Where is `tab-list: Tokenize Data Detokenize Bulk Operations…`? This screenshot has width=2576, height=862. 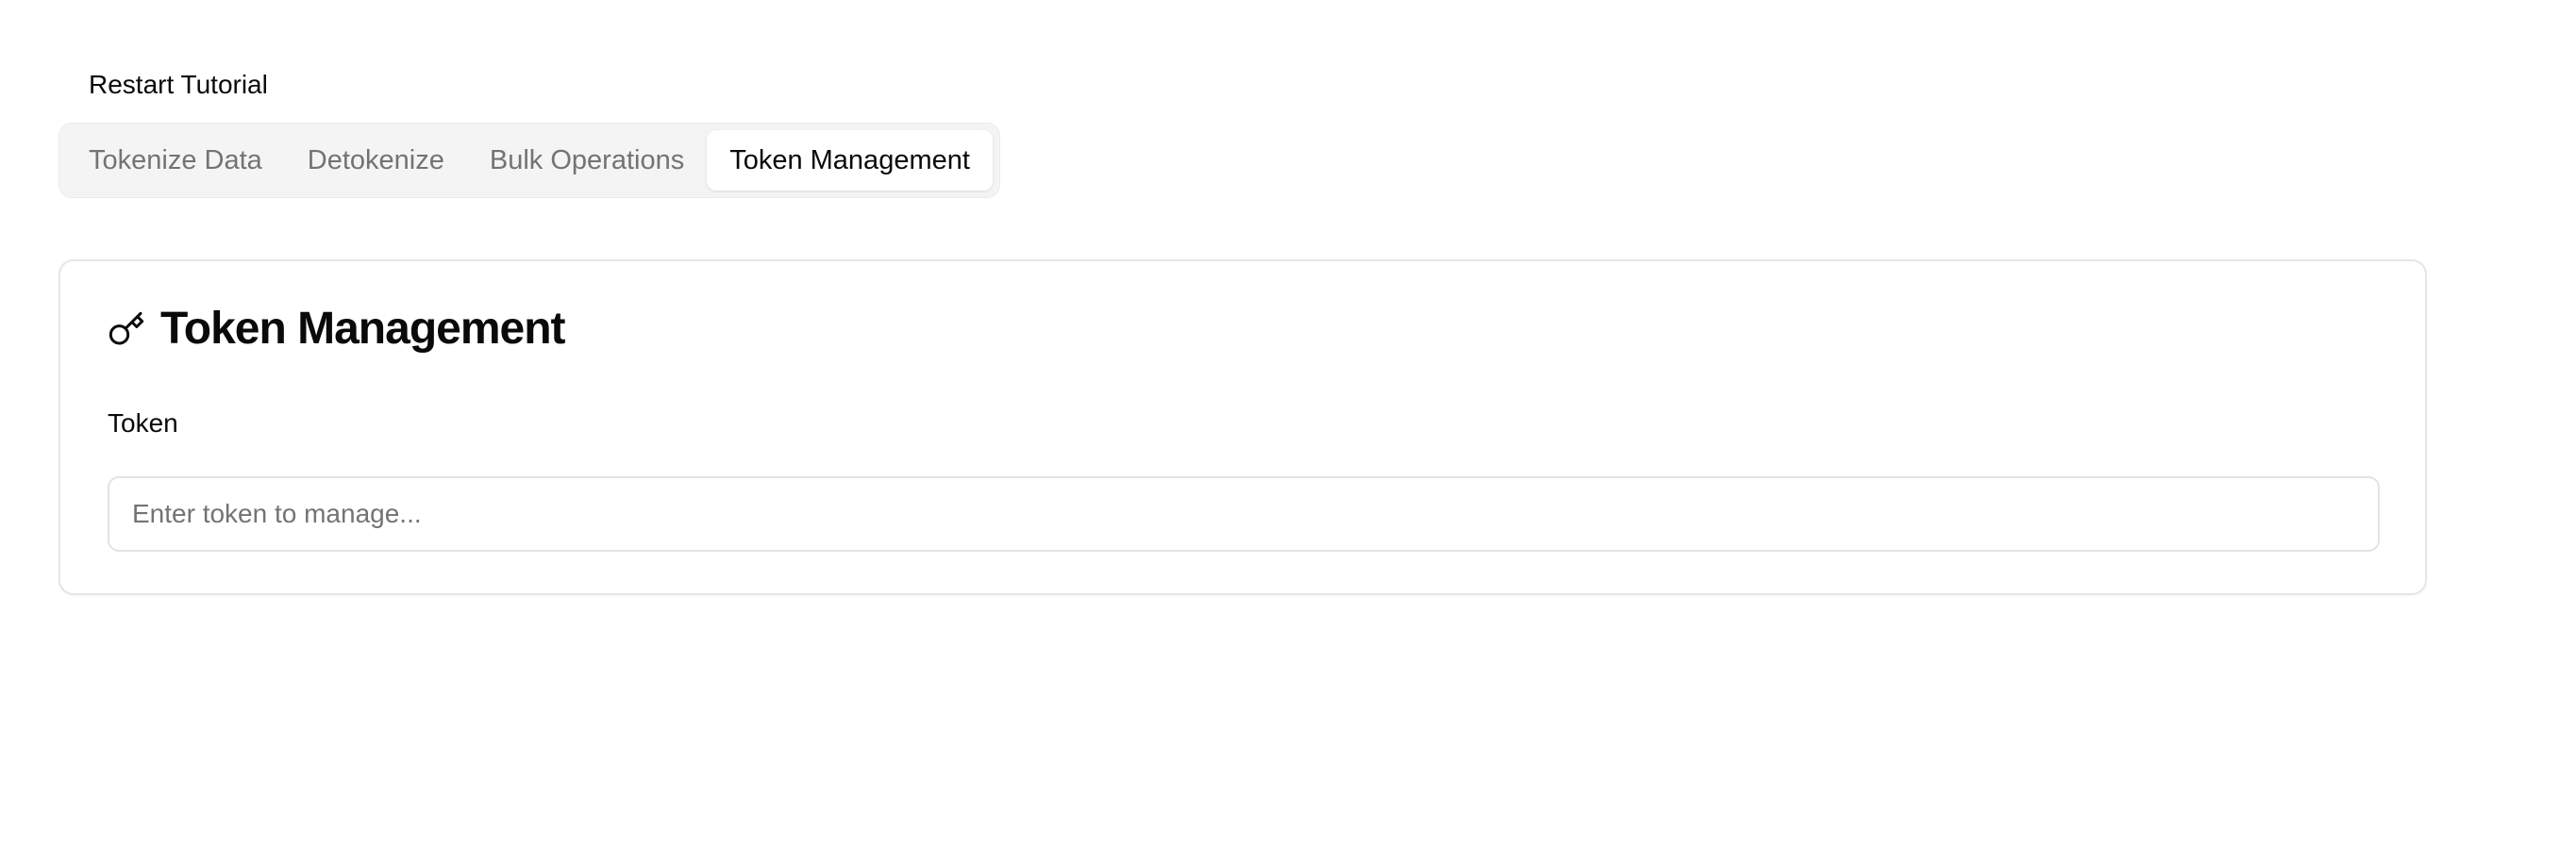
tab-list: Tokenize Data Detokenize Bulk Operations… is located at coordinates (529, 160).